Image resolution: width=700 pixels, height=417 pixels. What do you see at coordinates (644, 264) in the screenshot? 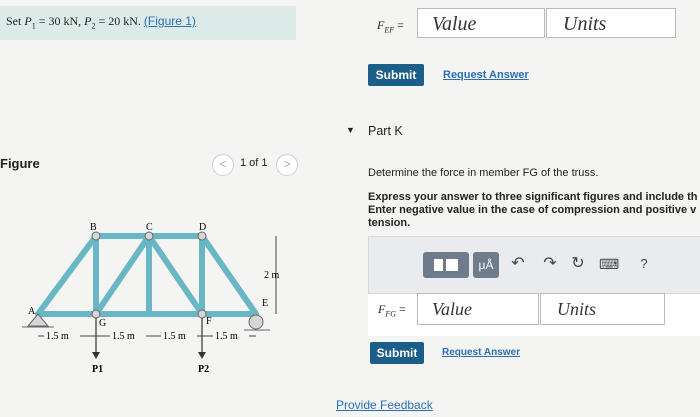
I see `help-icon: ?` at bounding box center [644, 264].